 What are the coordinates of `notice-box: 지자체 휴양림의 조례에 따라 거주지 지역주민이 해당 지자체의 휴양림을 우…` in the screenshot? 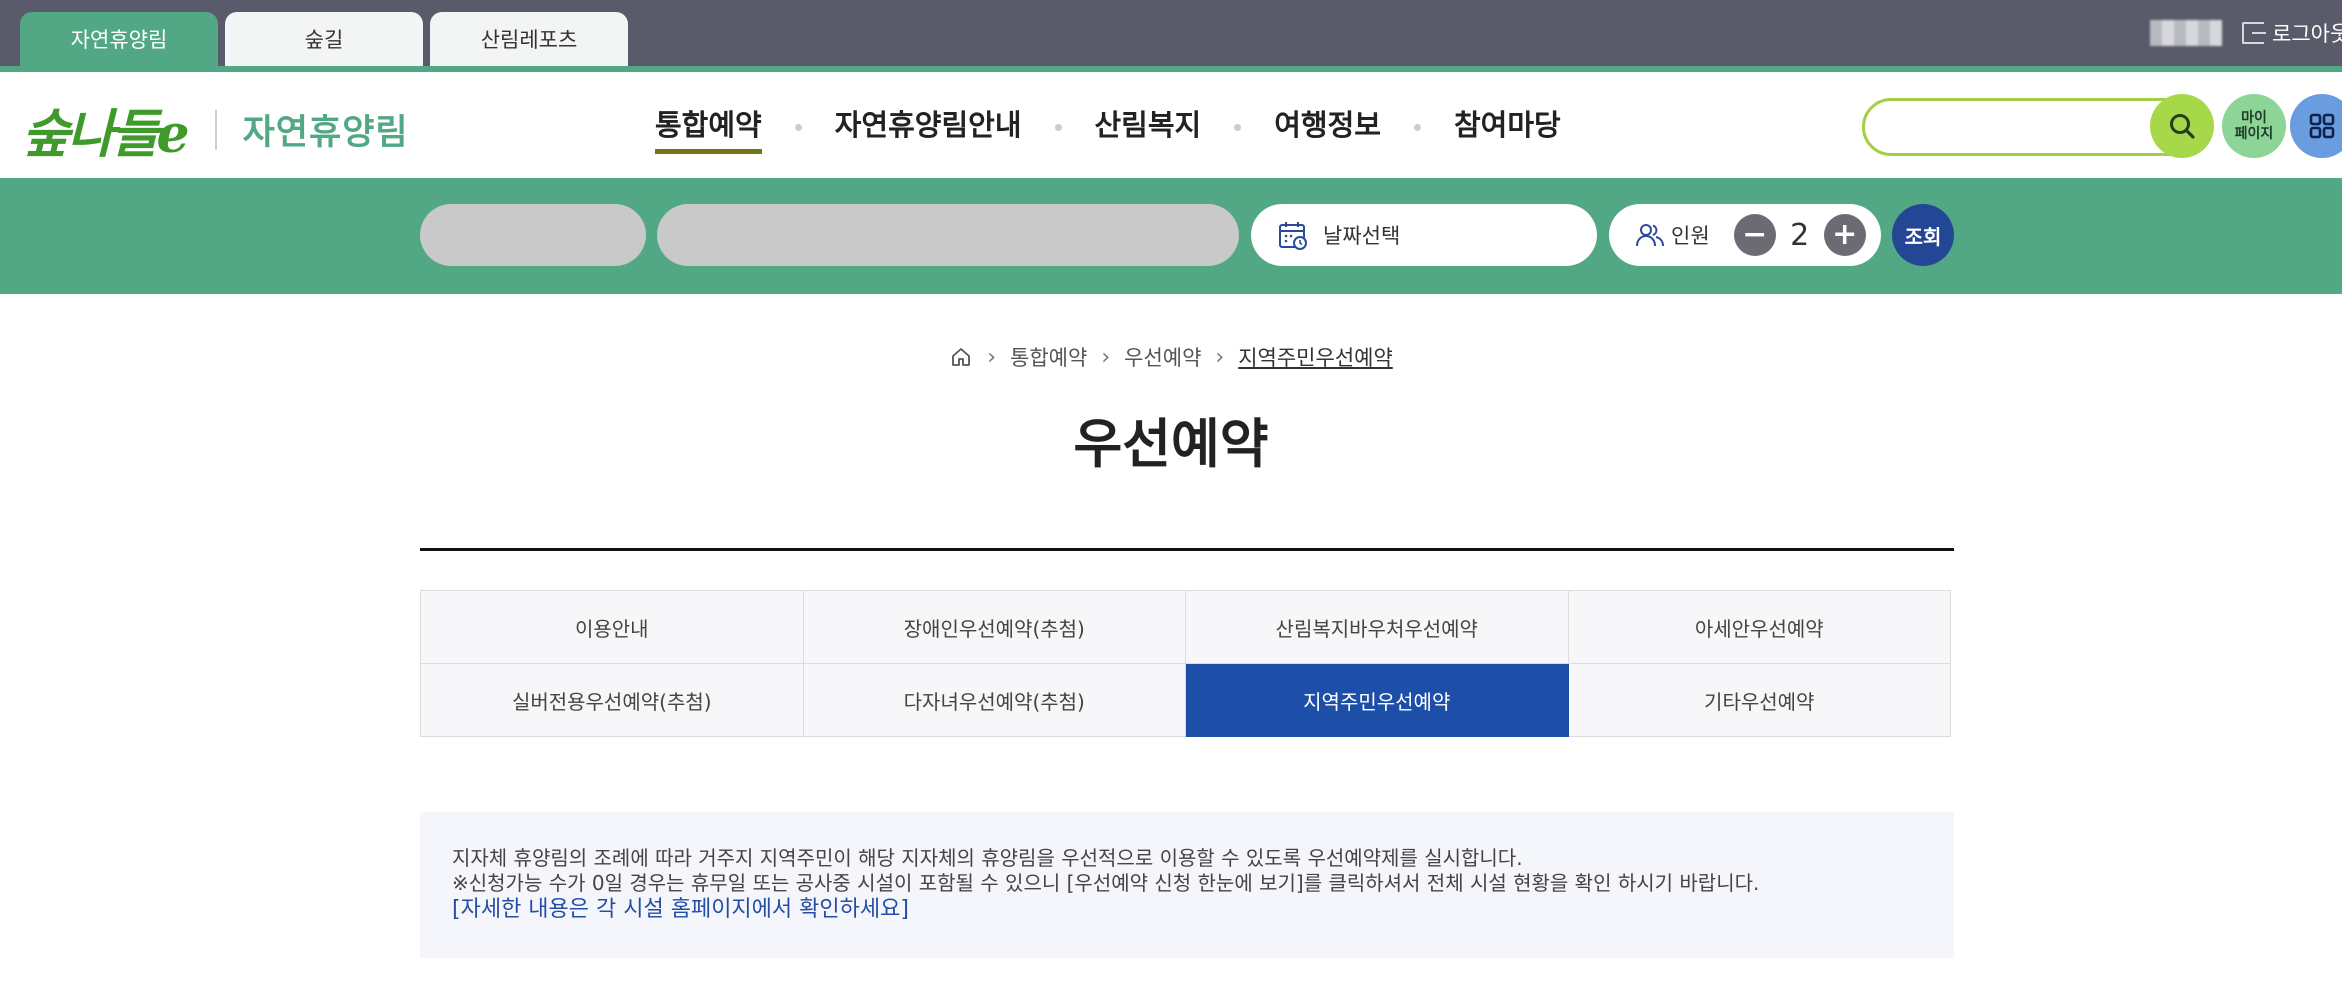 It's located at (1187, 885).